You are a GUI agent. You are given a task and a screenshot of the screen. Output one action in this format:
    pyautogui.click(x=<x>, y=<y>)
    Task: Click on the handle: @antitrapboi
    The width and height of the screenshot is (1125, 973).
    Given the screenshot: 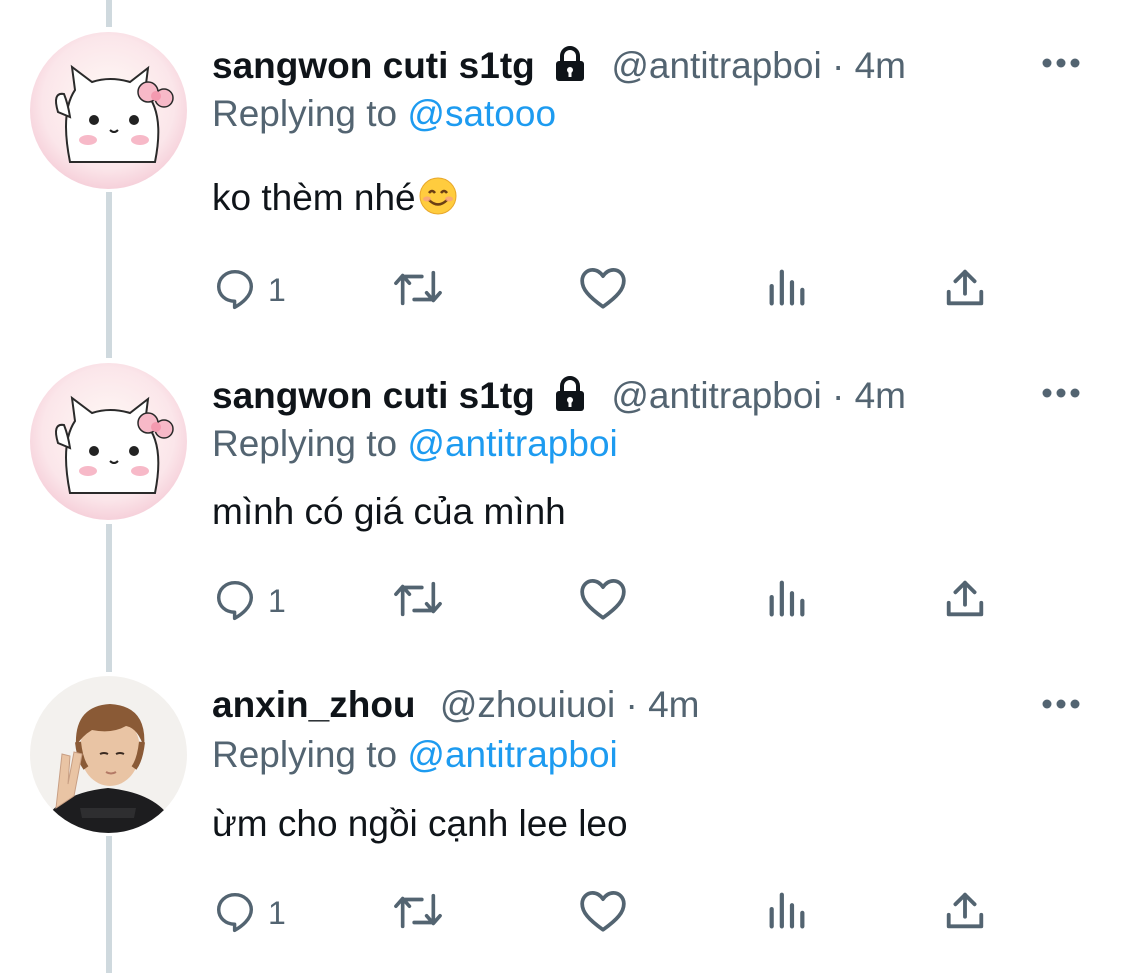 What is the action you would take?
    pyautogui.click(x=716, y=395)
    